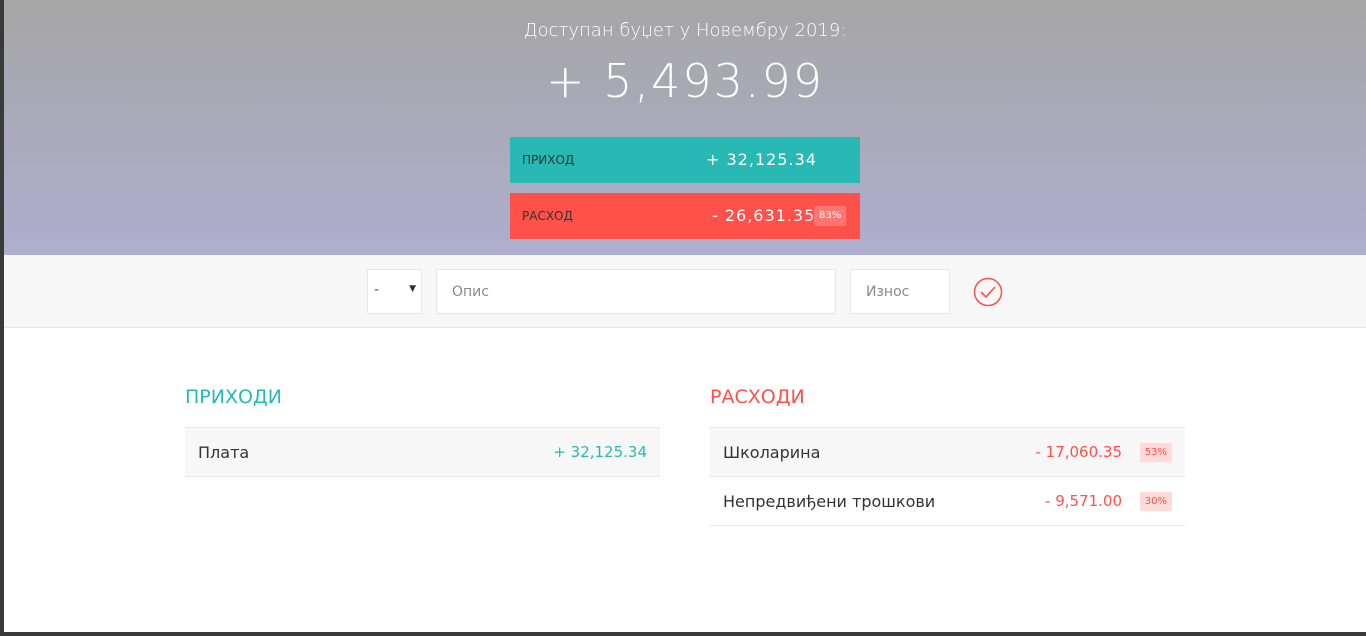 This screenshot has height=636, width=1366. What do you see at coordinates (761, 159) in the screenshot?
I see `income-summary-value: + 32,125.34` at bounding box center [761, 159].